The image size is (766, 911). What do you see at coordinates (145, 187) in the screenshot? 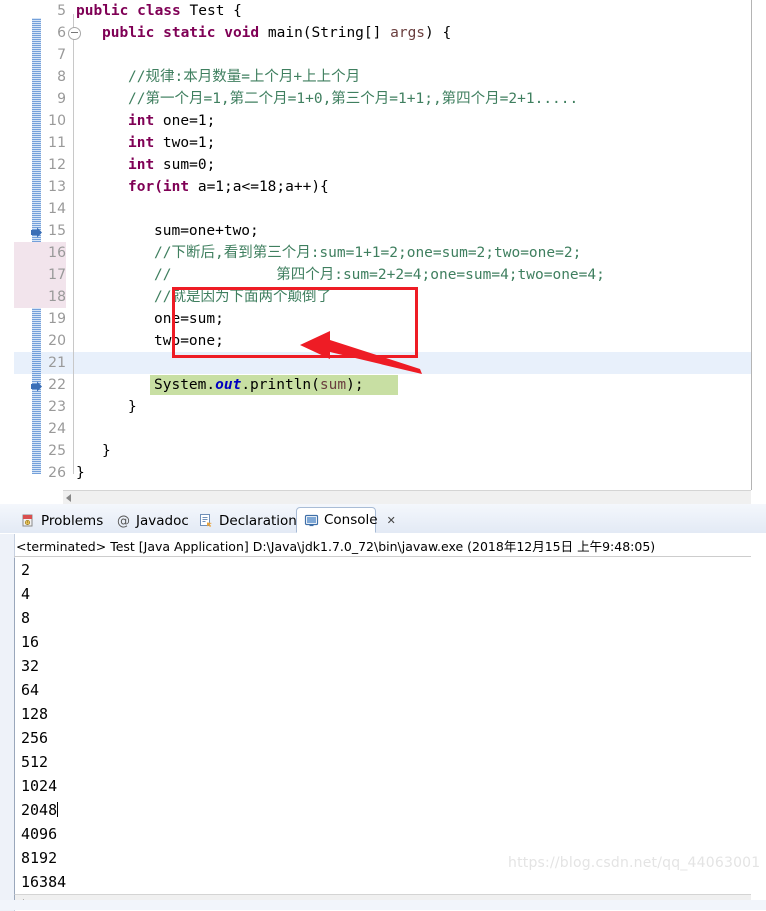
I see `code-token: for(` at bounding box center [145, 187].